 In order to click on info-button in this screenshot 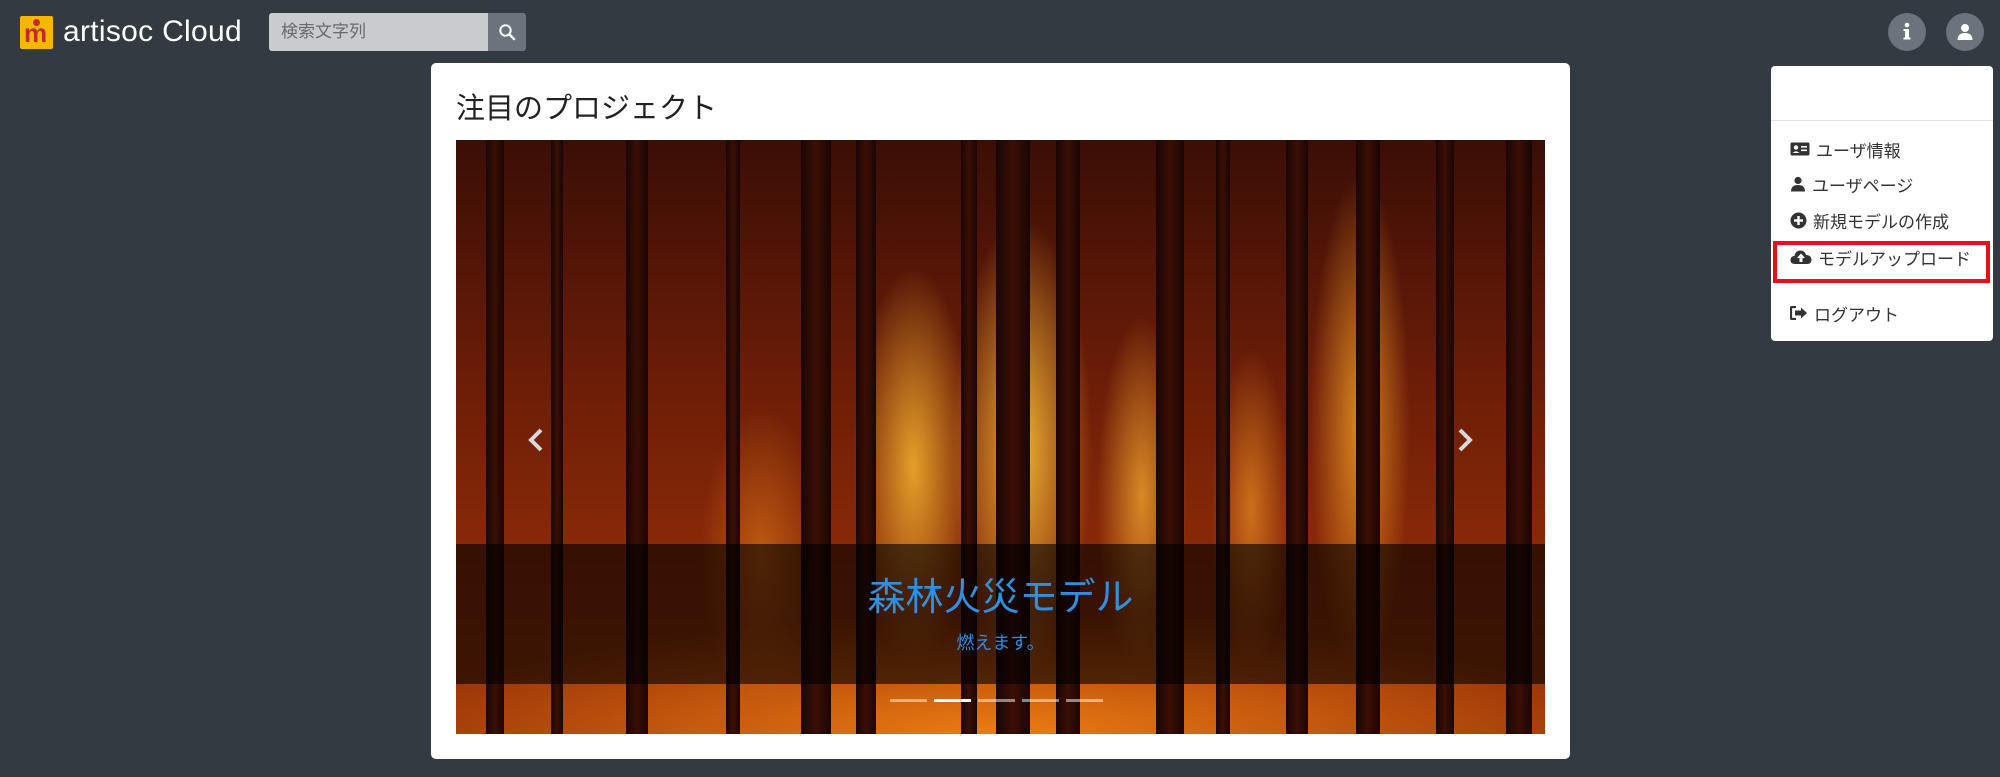, I will do `click(1907, 32)`.